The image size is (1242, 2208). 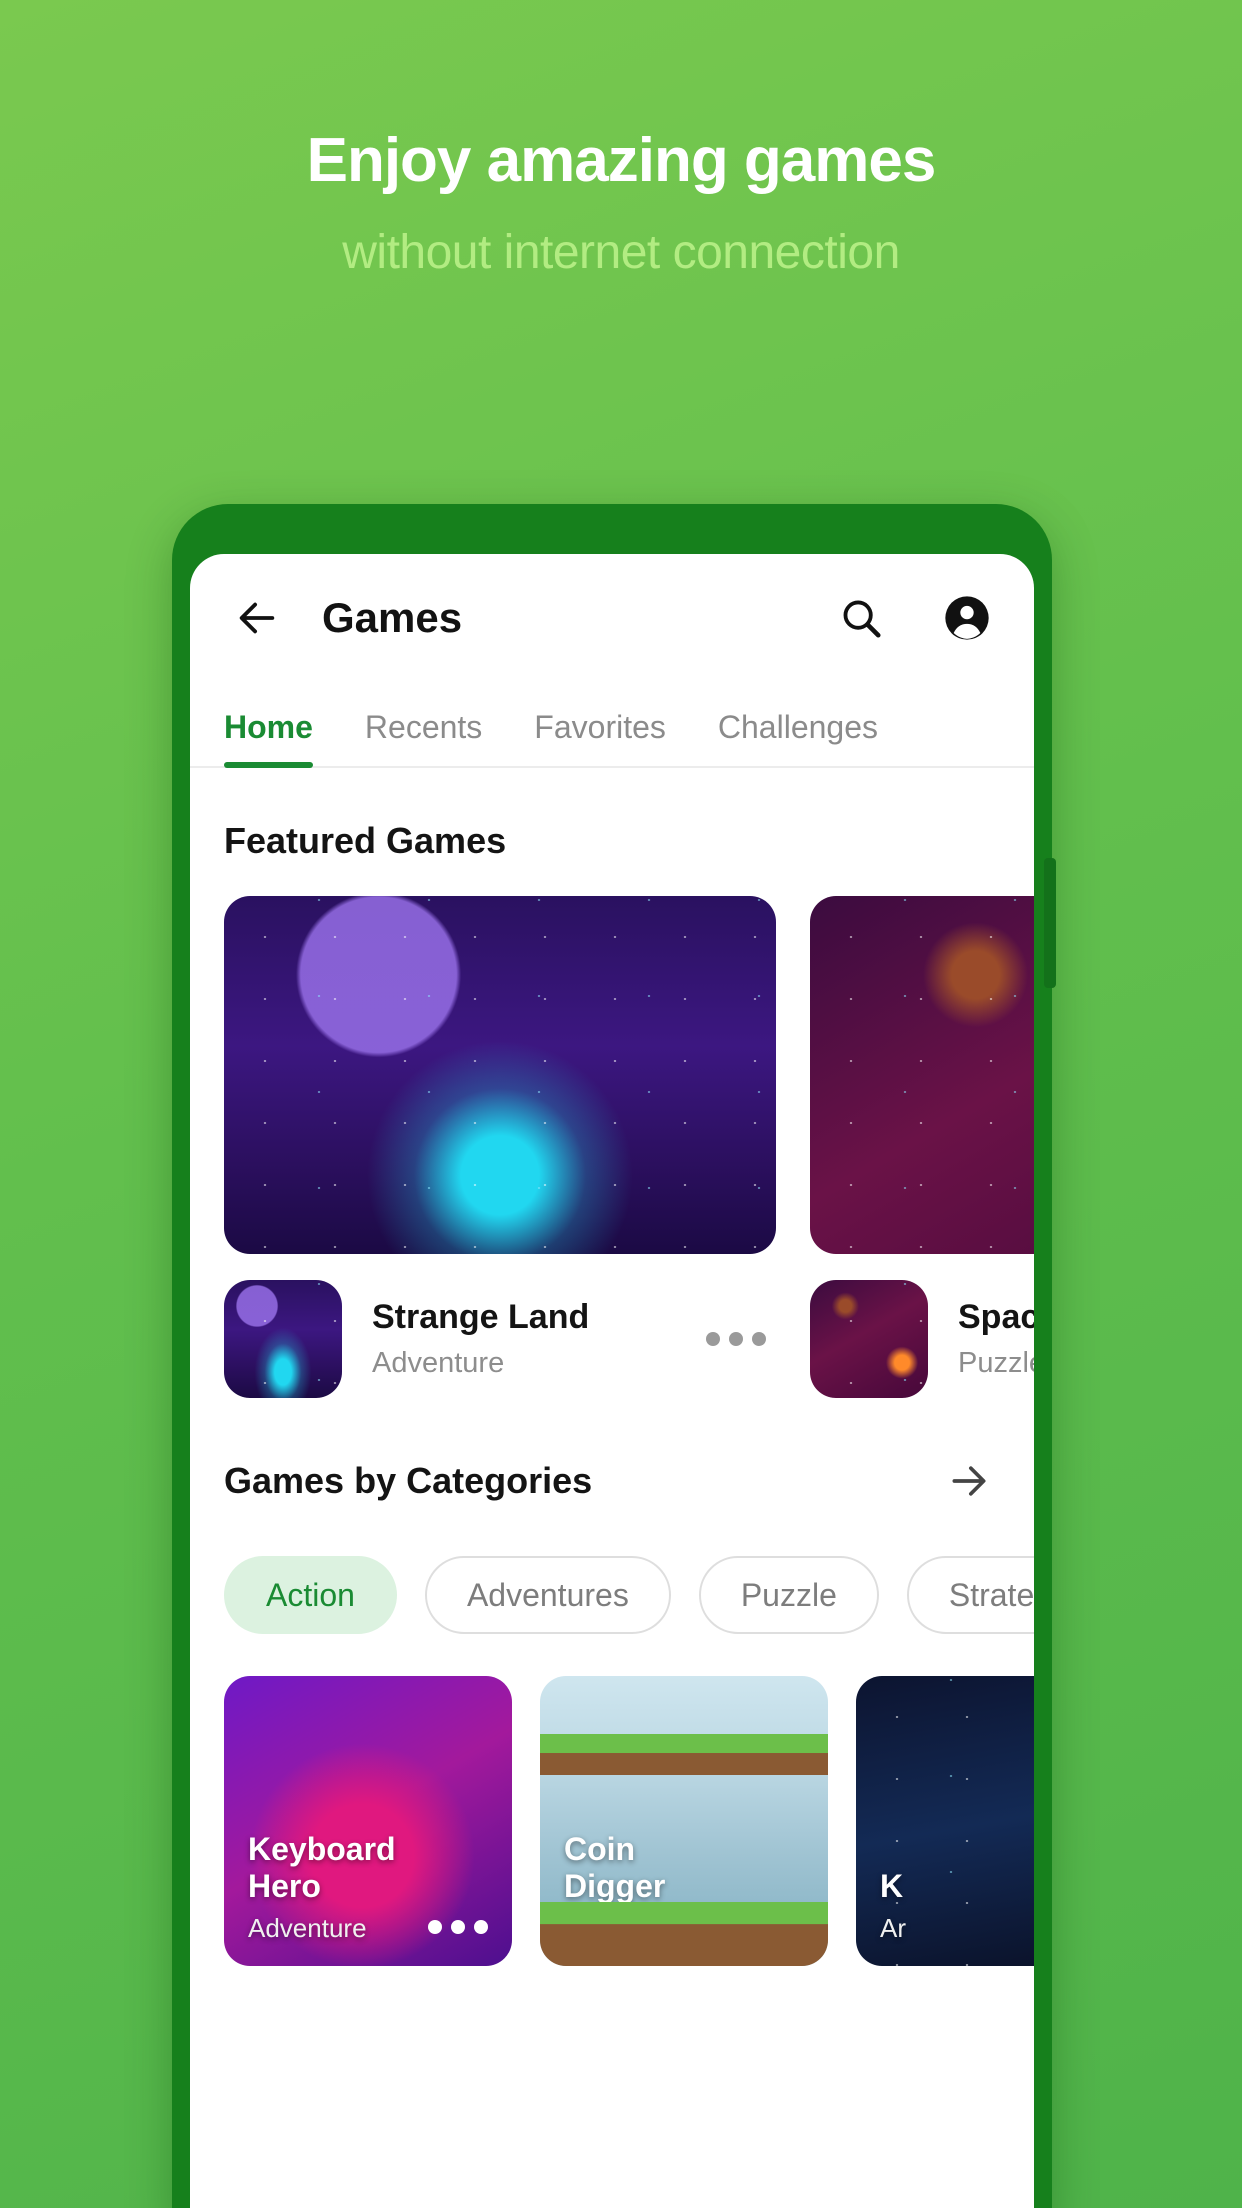 I want to click on chip-action: Action, so click(x=310, y=1595).